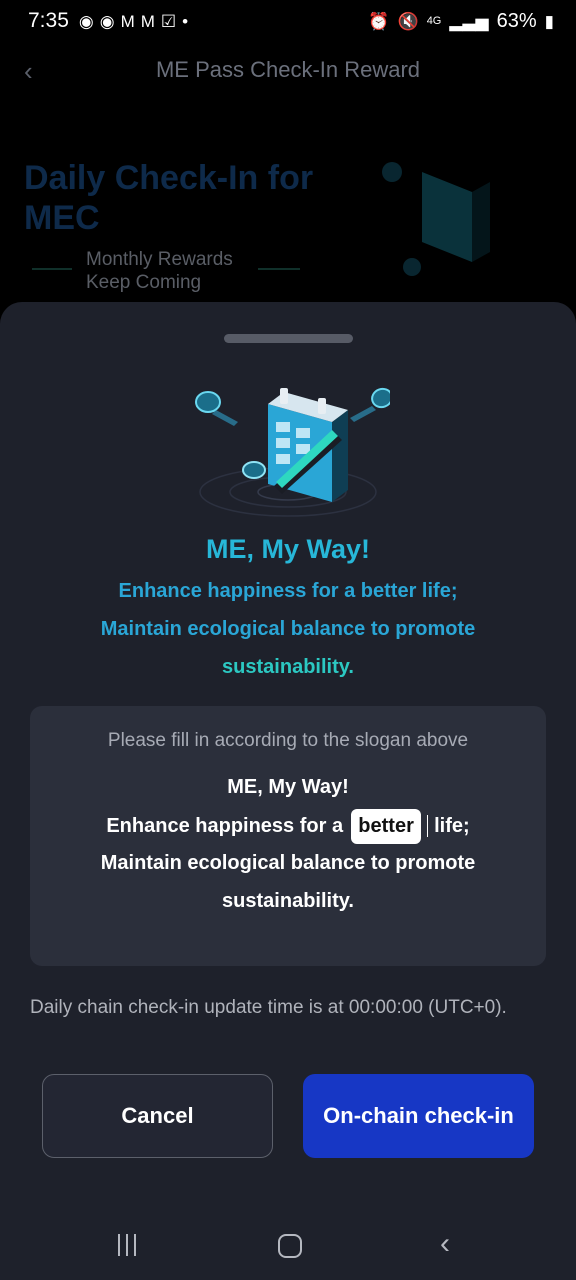 The image size is (576, 1280). What do you see at coordinates (428, 826) in the screenshot?
I see `text-caret` at bounding box center [428, 826].